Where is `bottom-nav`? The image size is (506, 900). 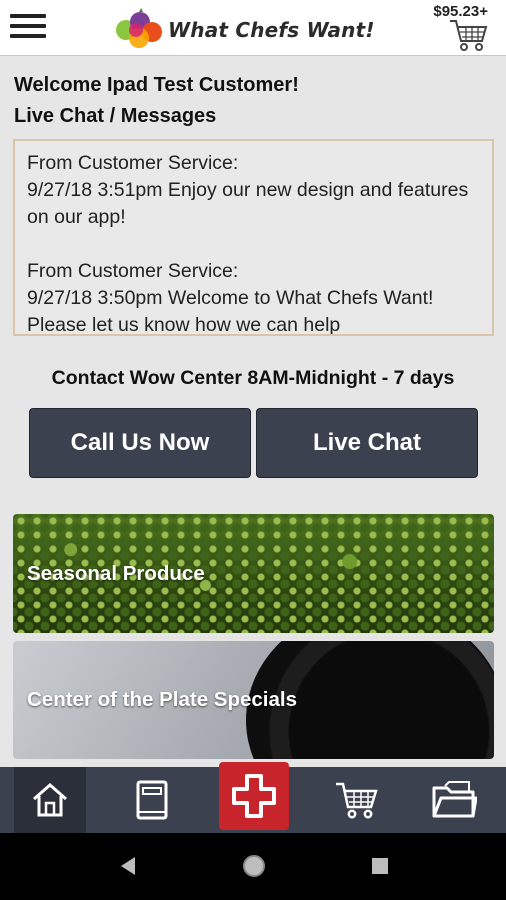
bottom-nav is located at coordinates (253, 797).